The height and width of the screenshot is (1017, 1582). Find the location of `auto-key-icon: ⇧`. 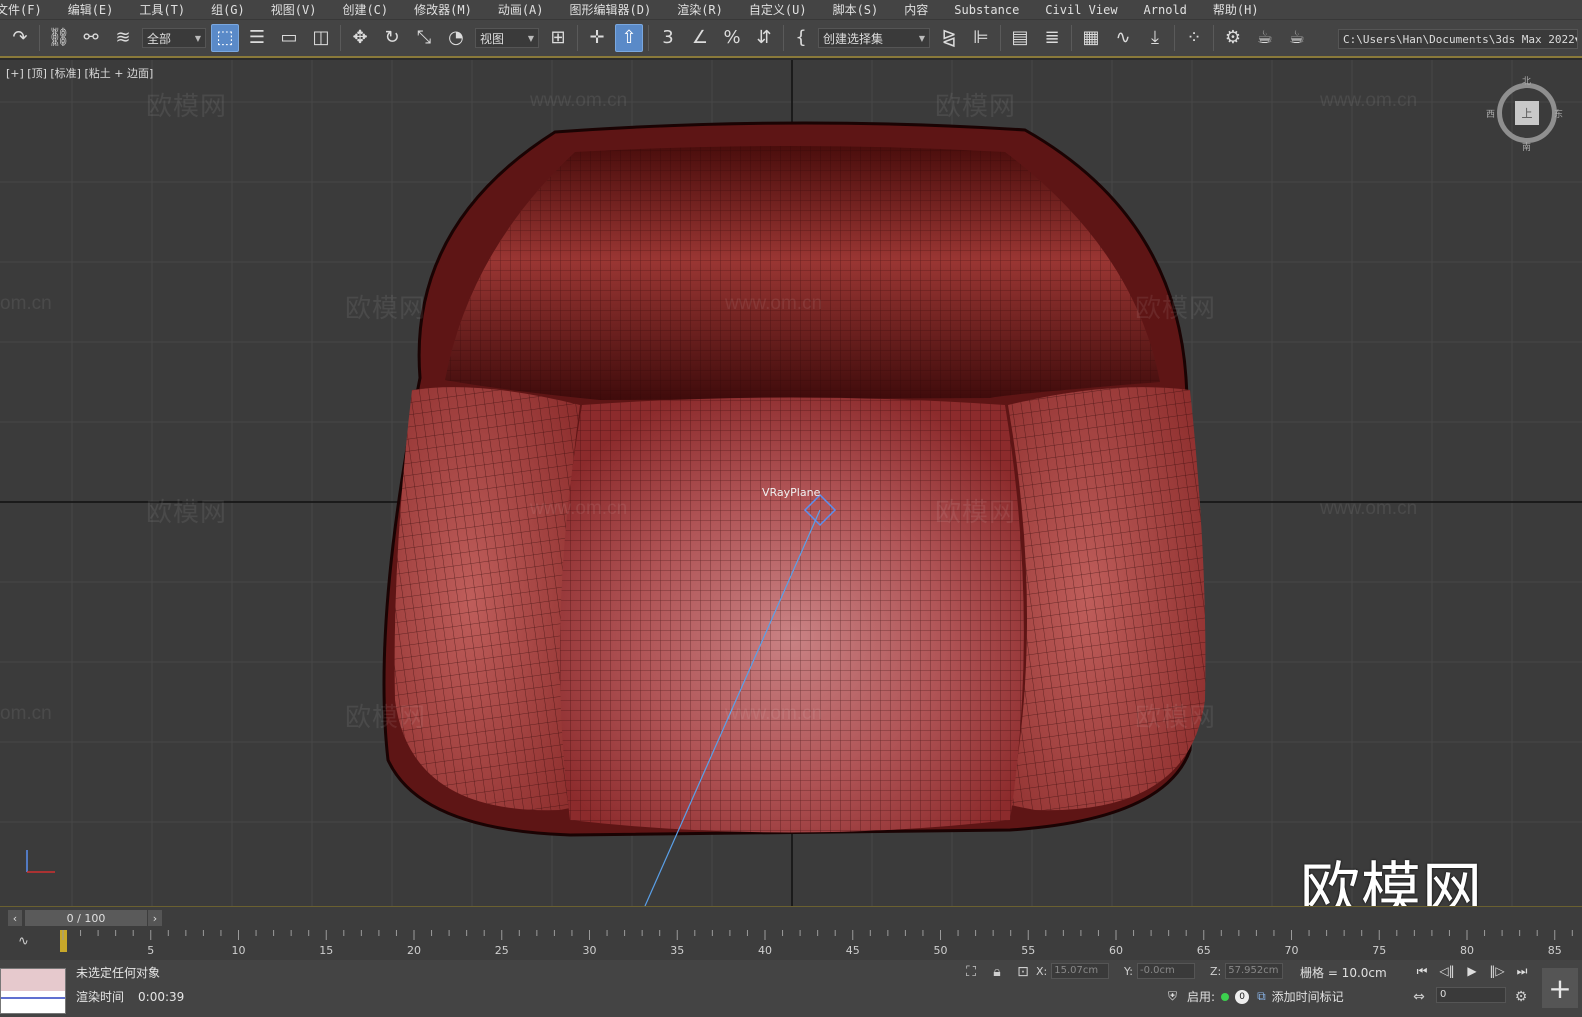

auto-key-icon: ⇧ is located at coordinates (629, 38).